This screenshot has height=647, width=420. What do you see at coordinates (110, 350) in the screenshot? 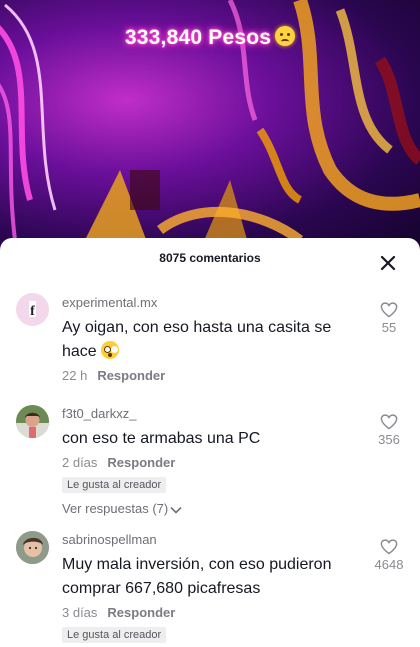
I see `flushed-face-emoji-icon` at bounding box center [110, 350].